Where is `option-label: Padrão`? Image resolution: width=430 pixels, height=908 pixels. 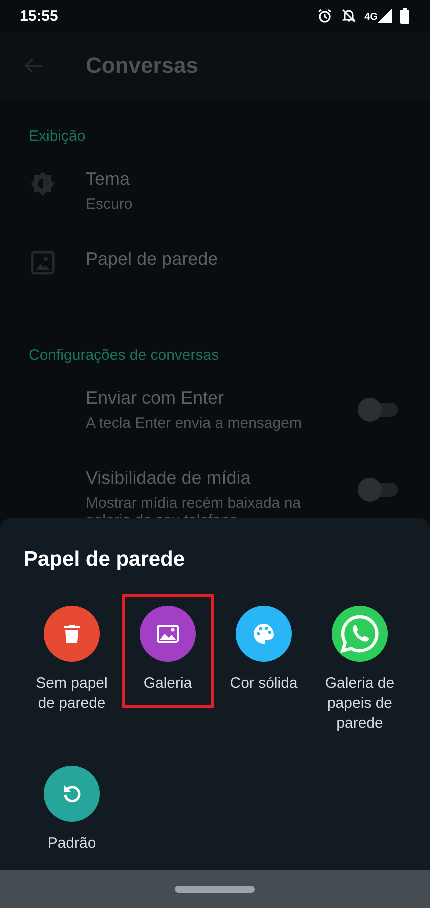
option-label: Padrão is located at coordinates (72, 844).